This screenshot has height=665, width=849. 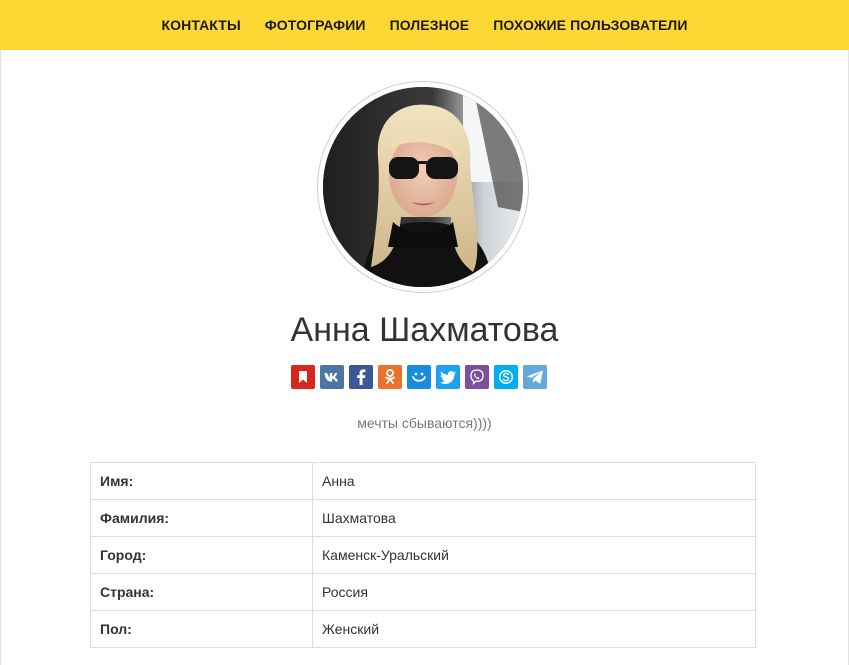 I want to click on skype-icon, so click(x=506, y=377).